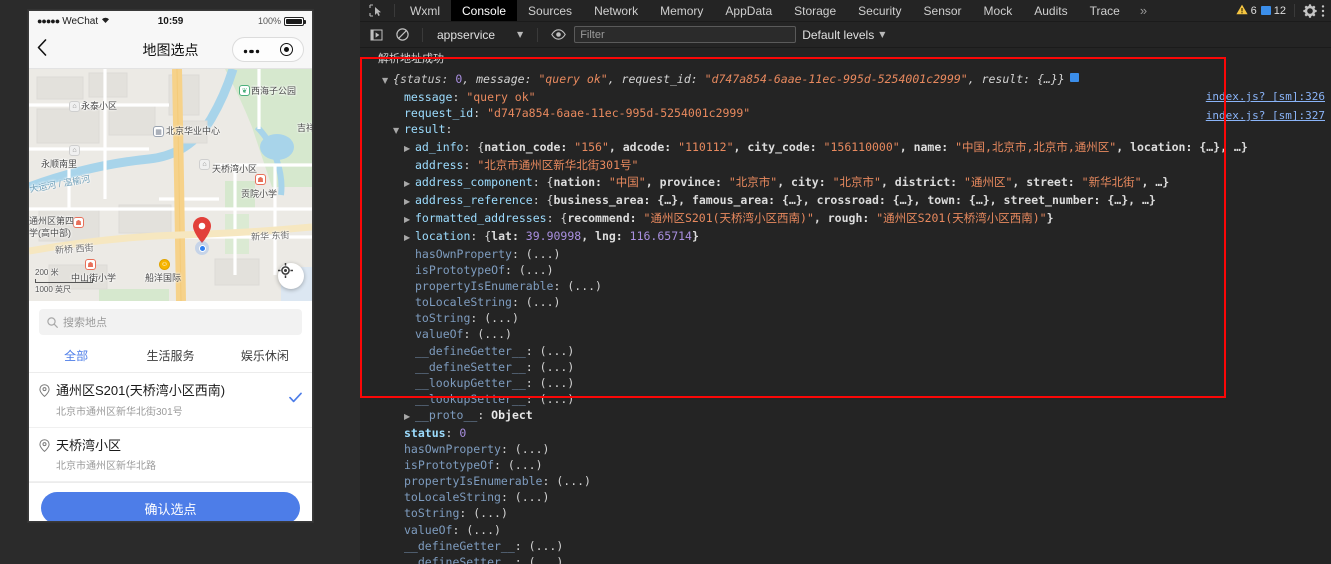 The width and height of the screenshot is (1331, 564). I want to click on target-icon, so click(286, 49).